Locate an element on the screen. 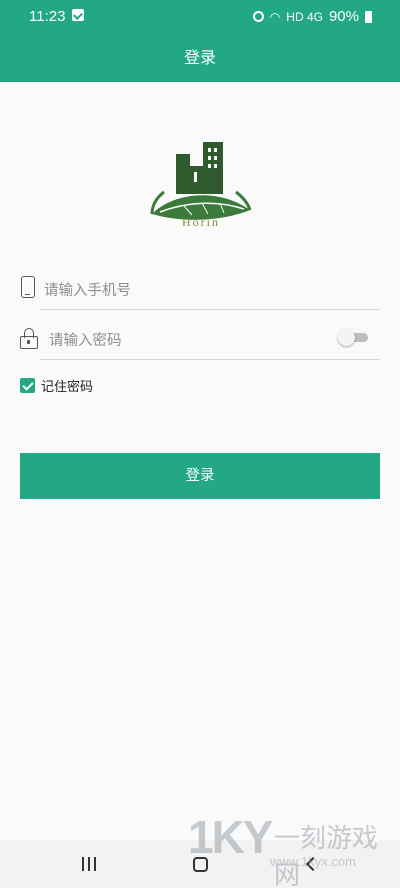  logo-text: Horin is located at coordinates (201, 222).